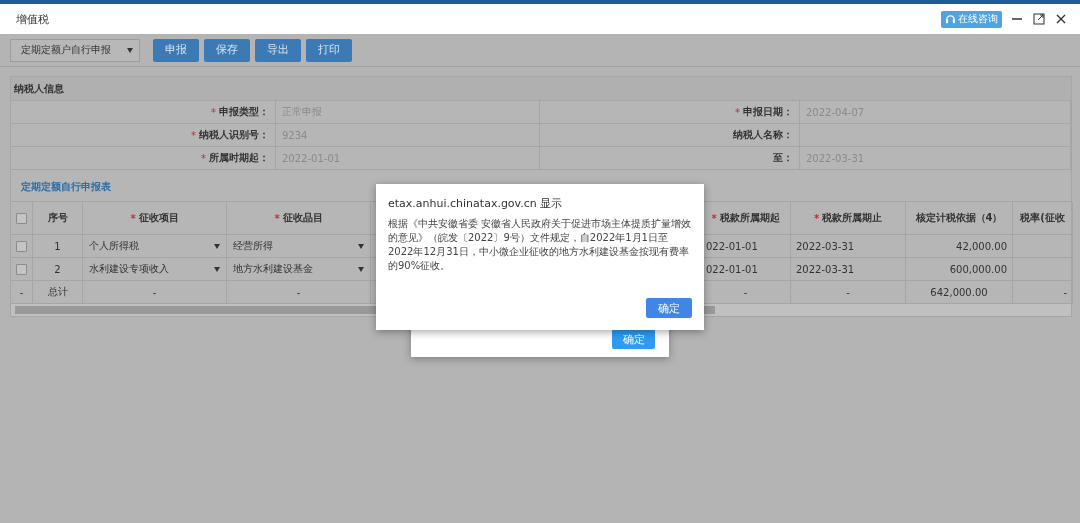 The image size is (1080, 523). What do you see at coordinates (57, 218) in the screenshot?
I see `column-header: 序号` at bounding box center [57, 218].